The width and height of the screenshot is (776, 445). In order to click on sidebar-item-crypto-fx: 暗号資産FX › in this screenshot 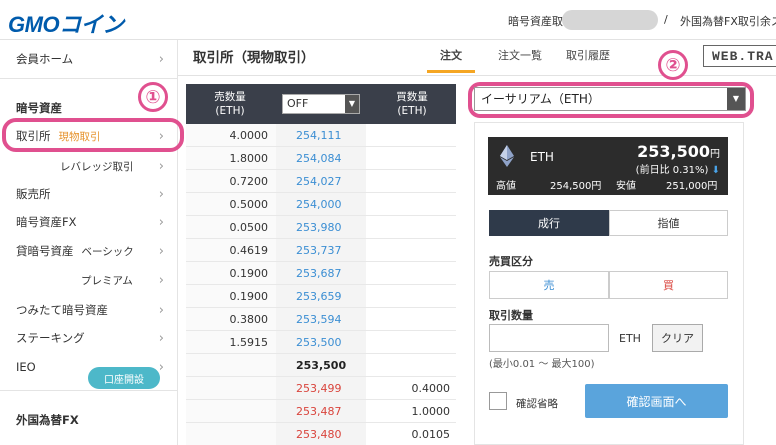, I will do `click(89, 222)`.